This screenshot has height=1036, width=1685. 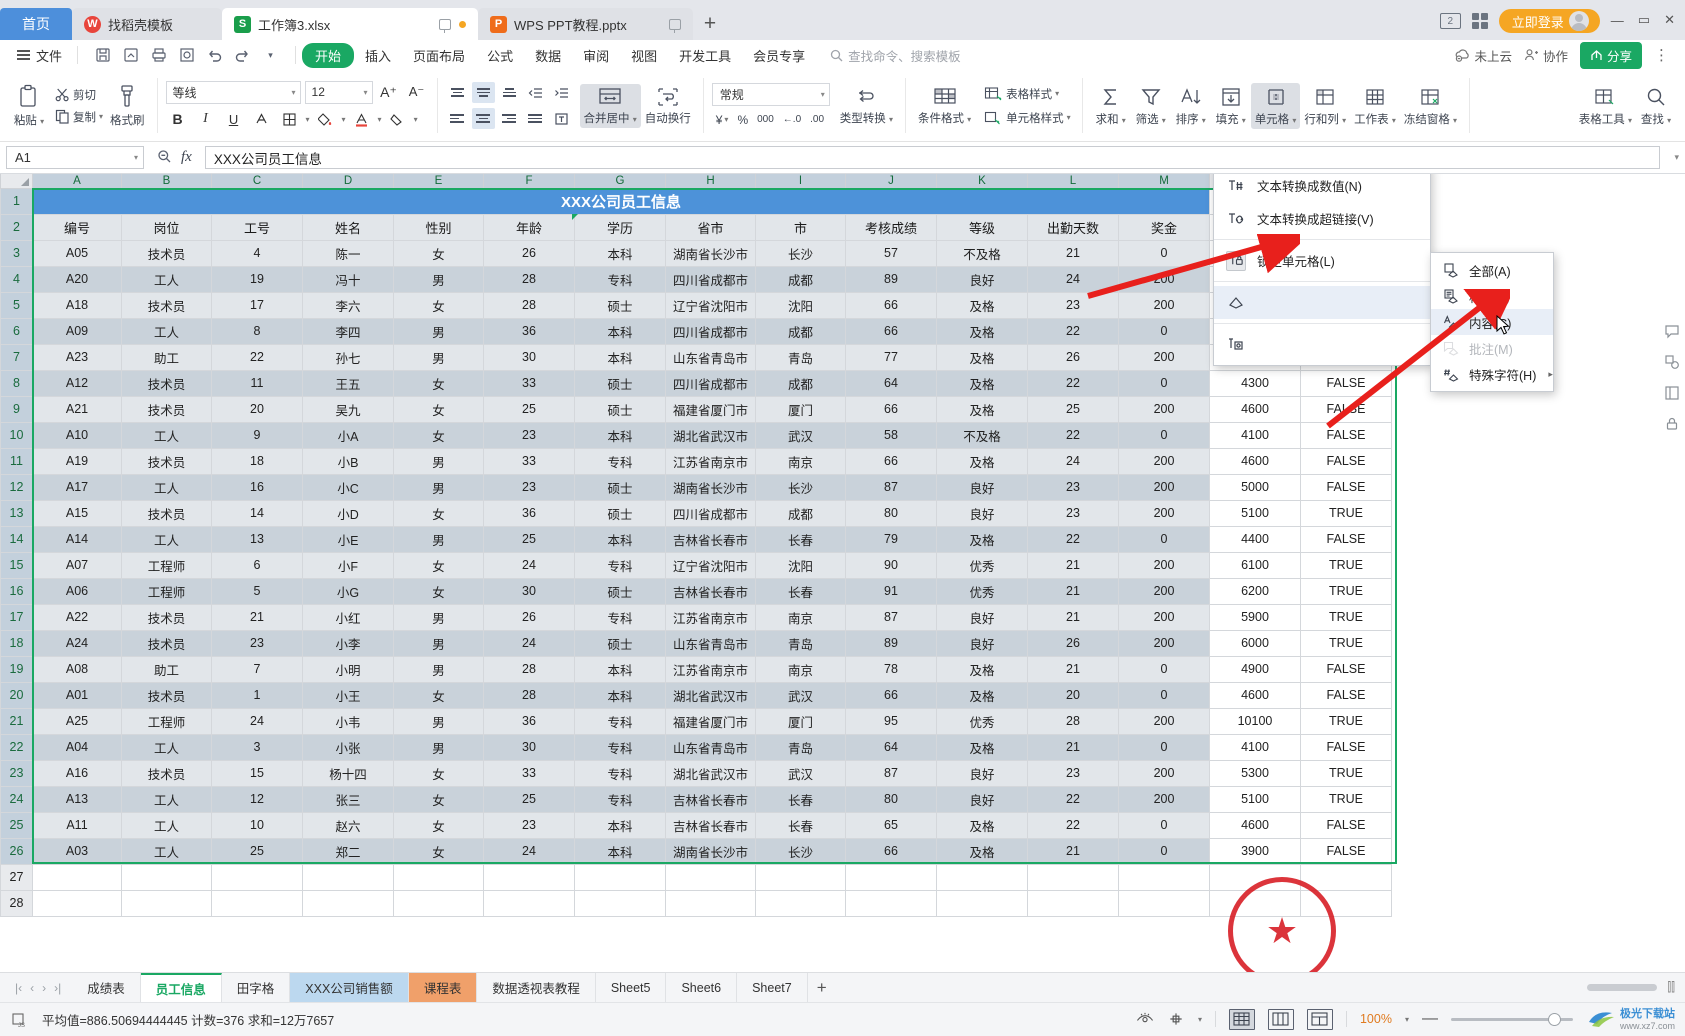 What do you see at coordinates (1255, 383) in the screenshot?
I see `cell: 4300` at bounding box center [1255, 383].